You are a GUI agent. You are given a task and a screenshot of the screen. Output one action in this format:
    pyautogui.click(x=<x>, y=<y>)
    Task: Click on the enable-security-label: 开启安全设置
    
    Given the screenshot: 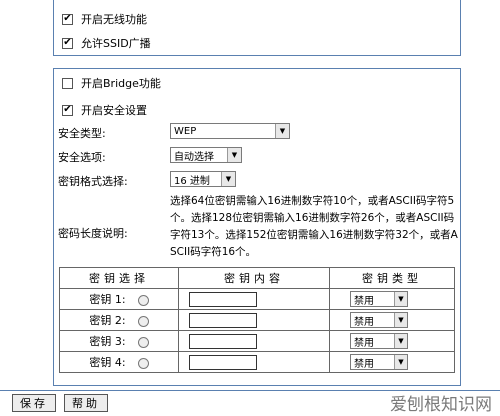 What is the action you would take?
    pyautogui.click(x=114, y=110)
    